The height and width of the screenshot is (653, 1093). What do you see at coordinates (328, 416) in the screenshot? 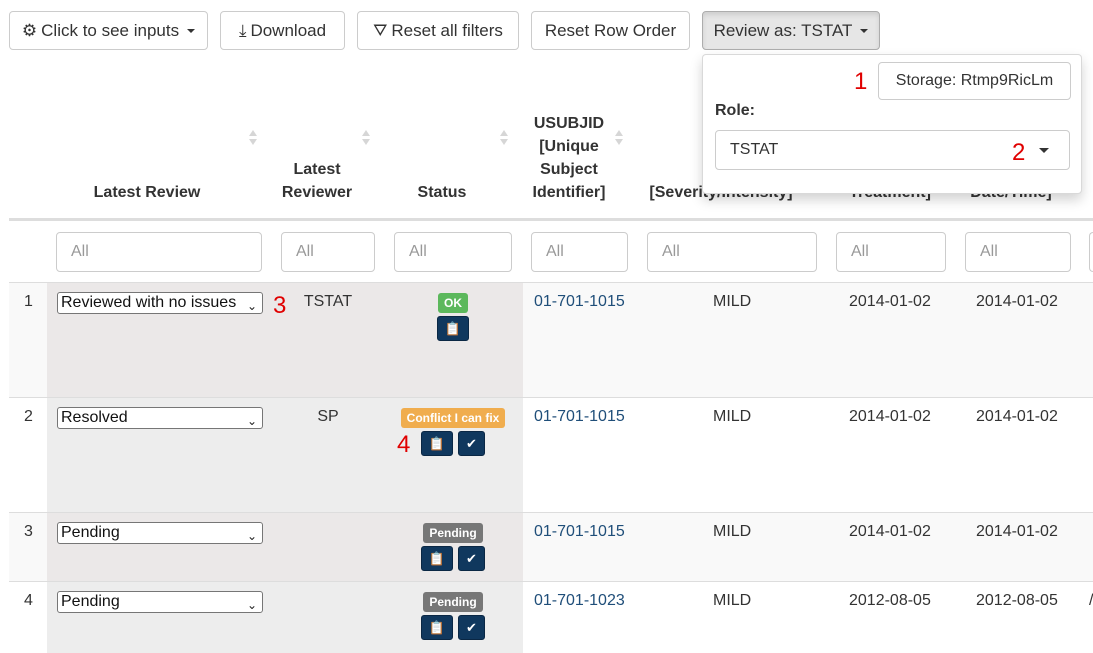
I see `reviewer-cell: SP` at bounding box center [328, 416].